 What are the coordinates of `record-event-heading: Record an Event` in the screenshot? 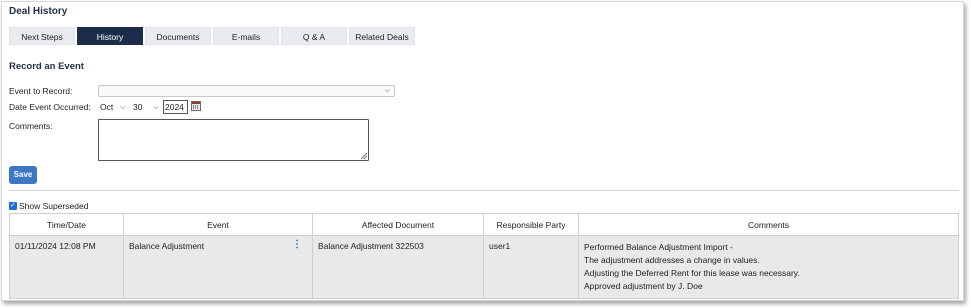 It's located at (46, 66).